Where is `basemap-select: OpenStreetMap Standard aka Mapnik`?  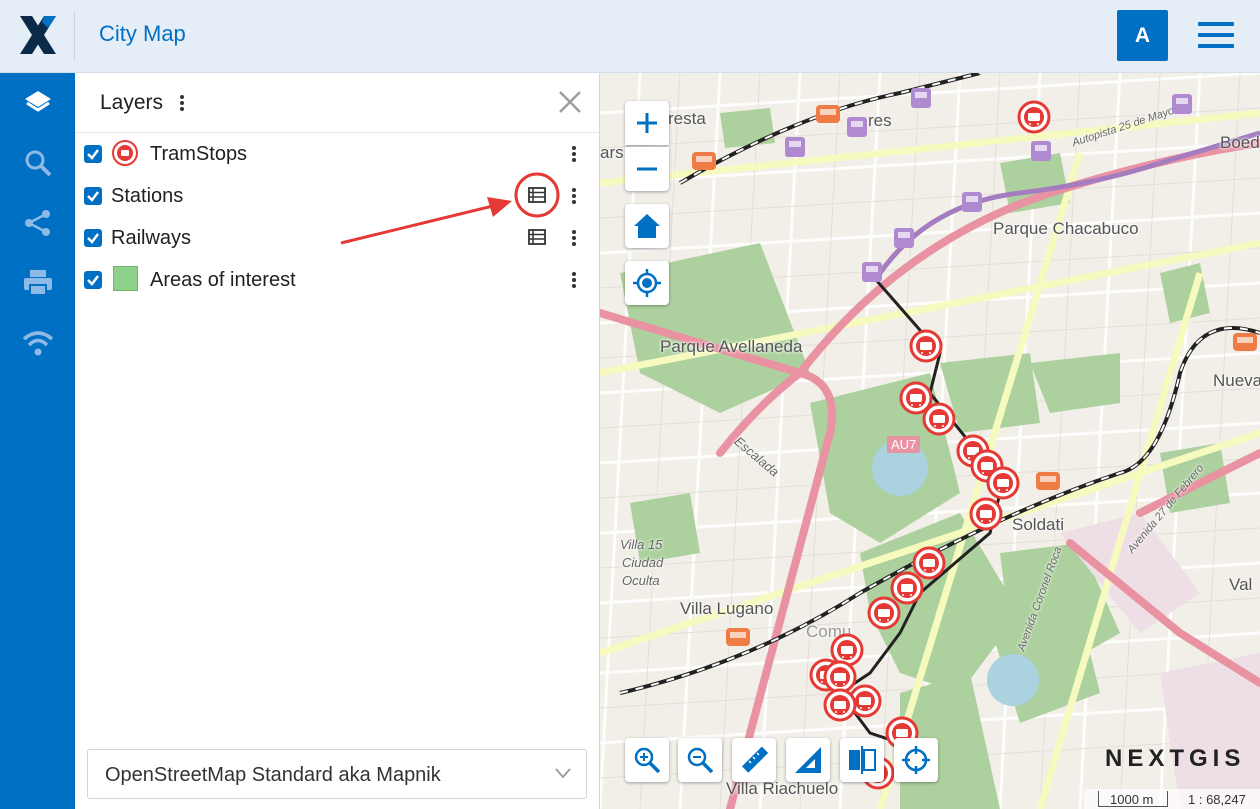
basemap-select: OpenStreetMap Standard aka Mapnik is located at coordinates (337, 774).